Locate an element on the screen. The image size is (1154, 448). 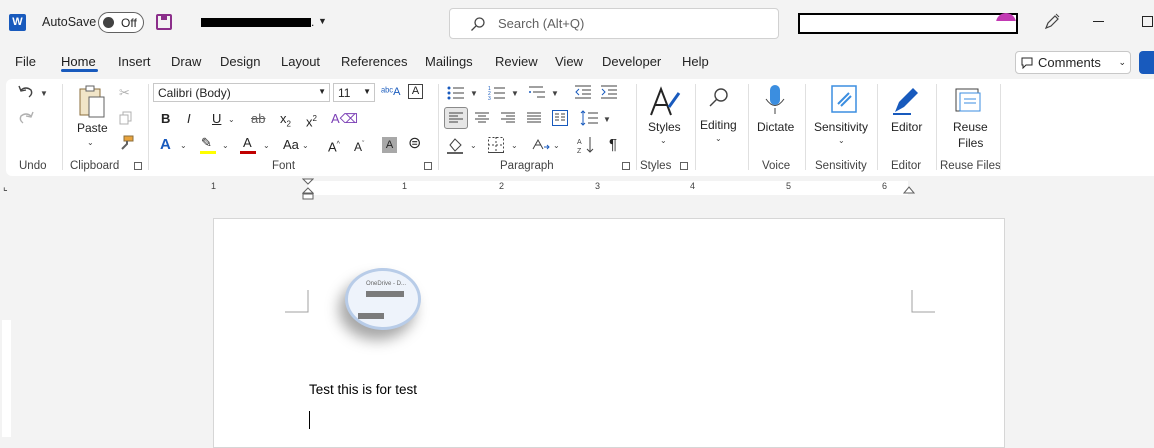
line-spacing-icon is located at coordinates (589, 118).